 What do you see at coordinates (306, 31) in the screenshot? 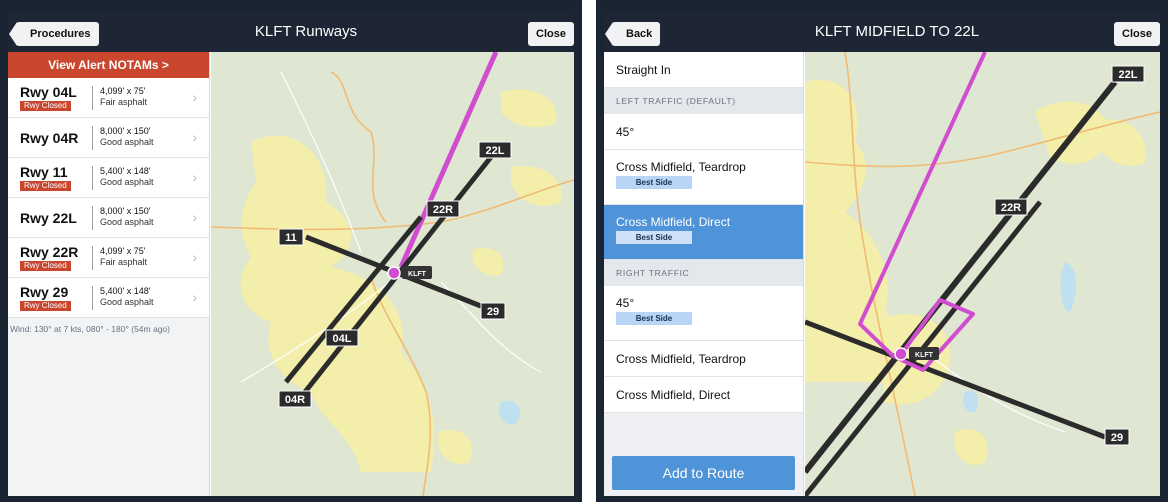
I see `page-title: KLFT Runways` at bounding box center [306, 31].